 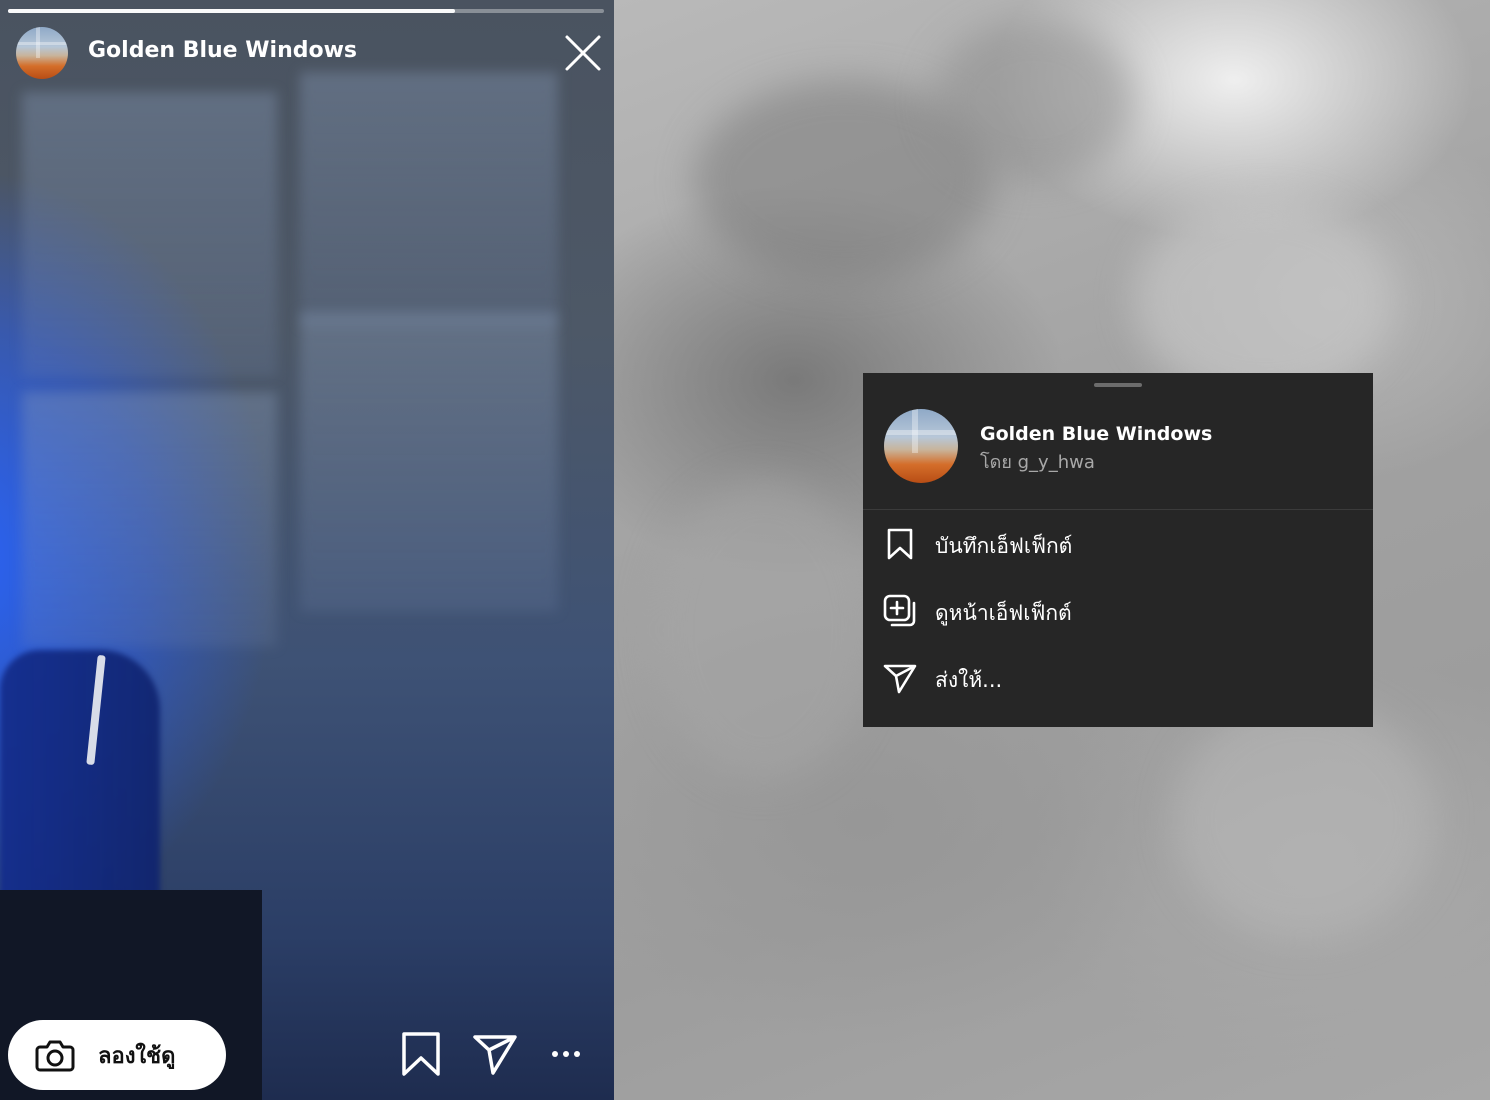 What do you see at coordinates (1004, 546) in the screenshot?
I see `menu-item-label: บันทึกเอ็ฟเฟ็กต์` at bounding box center [1004, 546].